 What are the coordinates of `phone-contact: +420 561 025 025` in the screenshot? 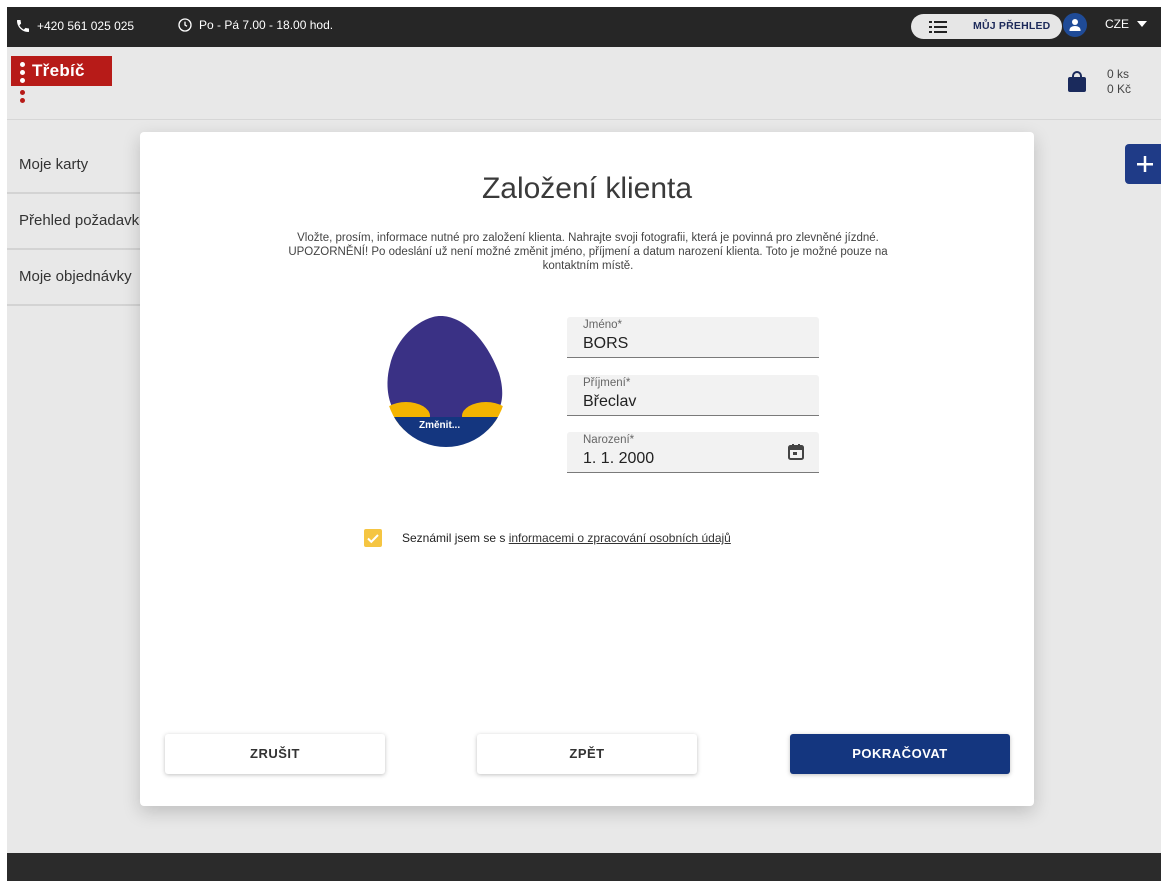 It's located at (74, 26).